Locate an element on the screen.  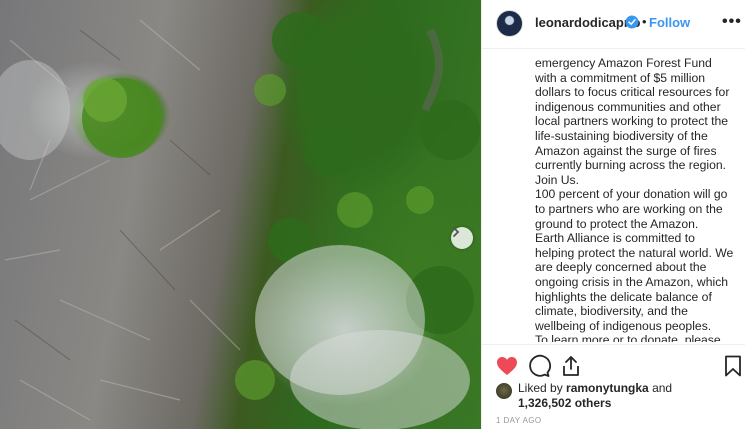
post-timestamp: 1 DAY AGO is located at coordinates (519, 420).